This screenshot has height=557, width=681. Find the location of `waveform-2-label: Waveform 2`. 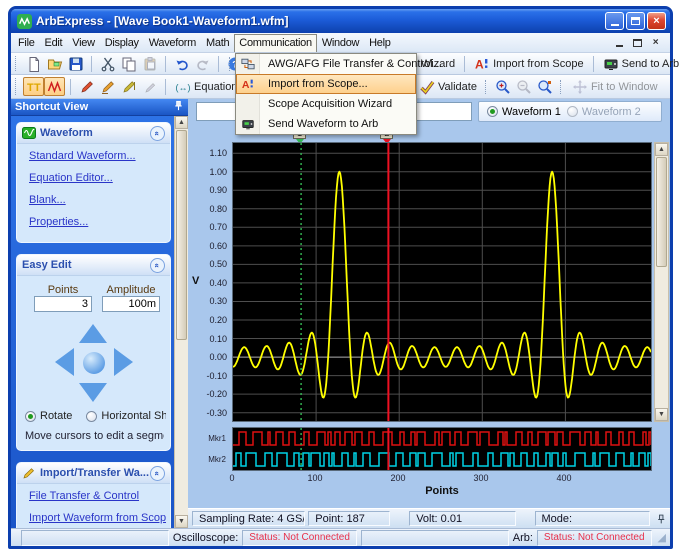

waveform-2-label: Waveform 2 is located at coordinates (611, 111).